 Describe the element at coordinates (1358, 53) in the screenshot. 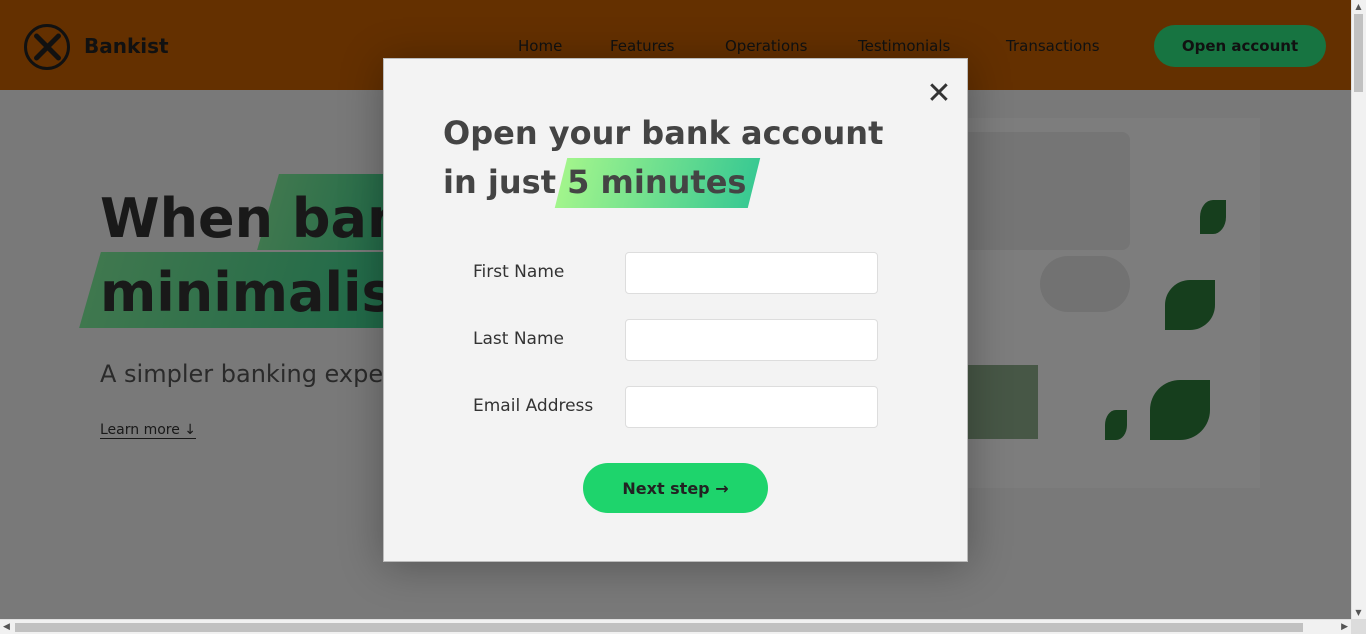

I see `vertical-scroll-thumb` at that location.